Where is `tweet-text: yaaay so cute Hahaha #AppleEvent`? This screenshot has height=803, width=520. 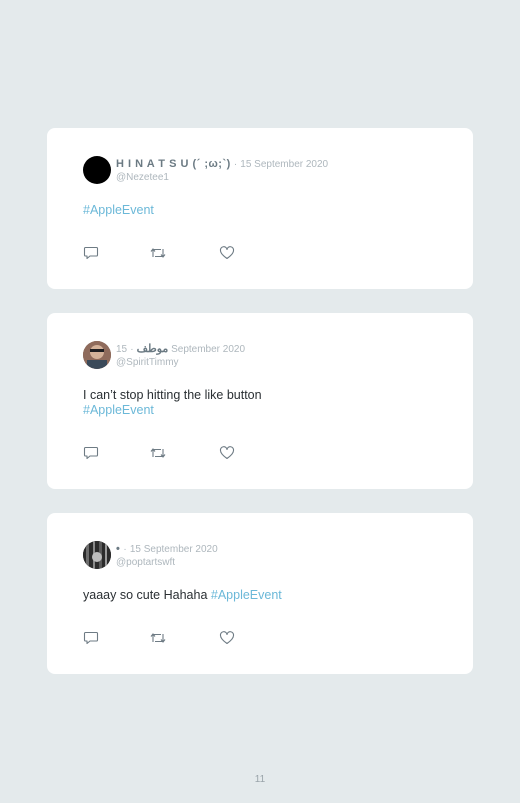
tweet-text: yaaay so cute Hahaha #AppleEvent is located at coordinates (182, 595).